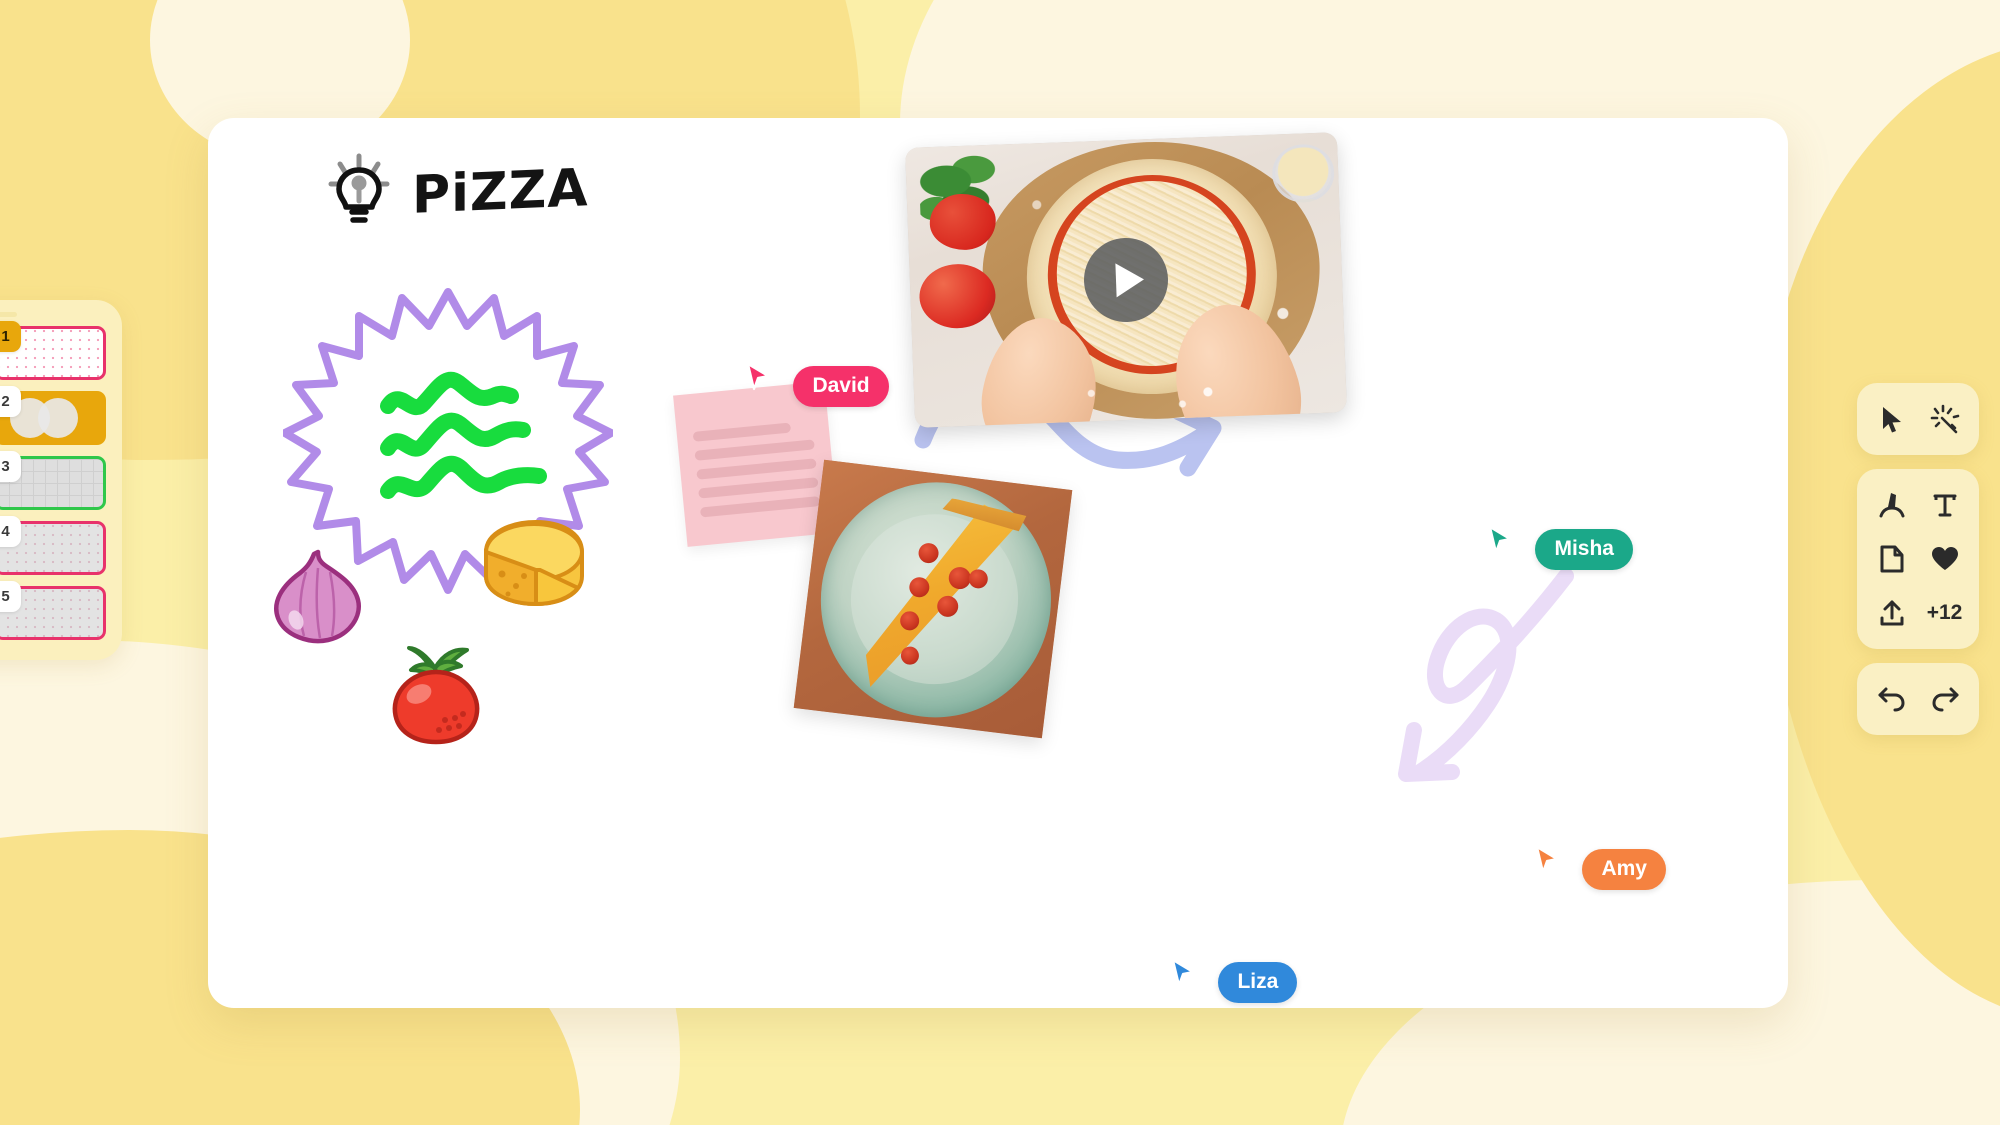  Describe the element at coordinates (10, 336) in the screenshot. I see `page-number-badge: 1` at that location.